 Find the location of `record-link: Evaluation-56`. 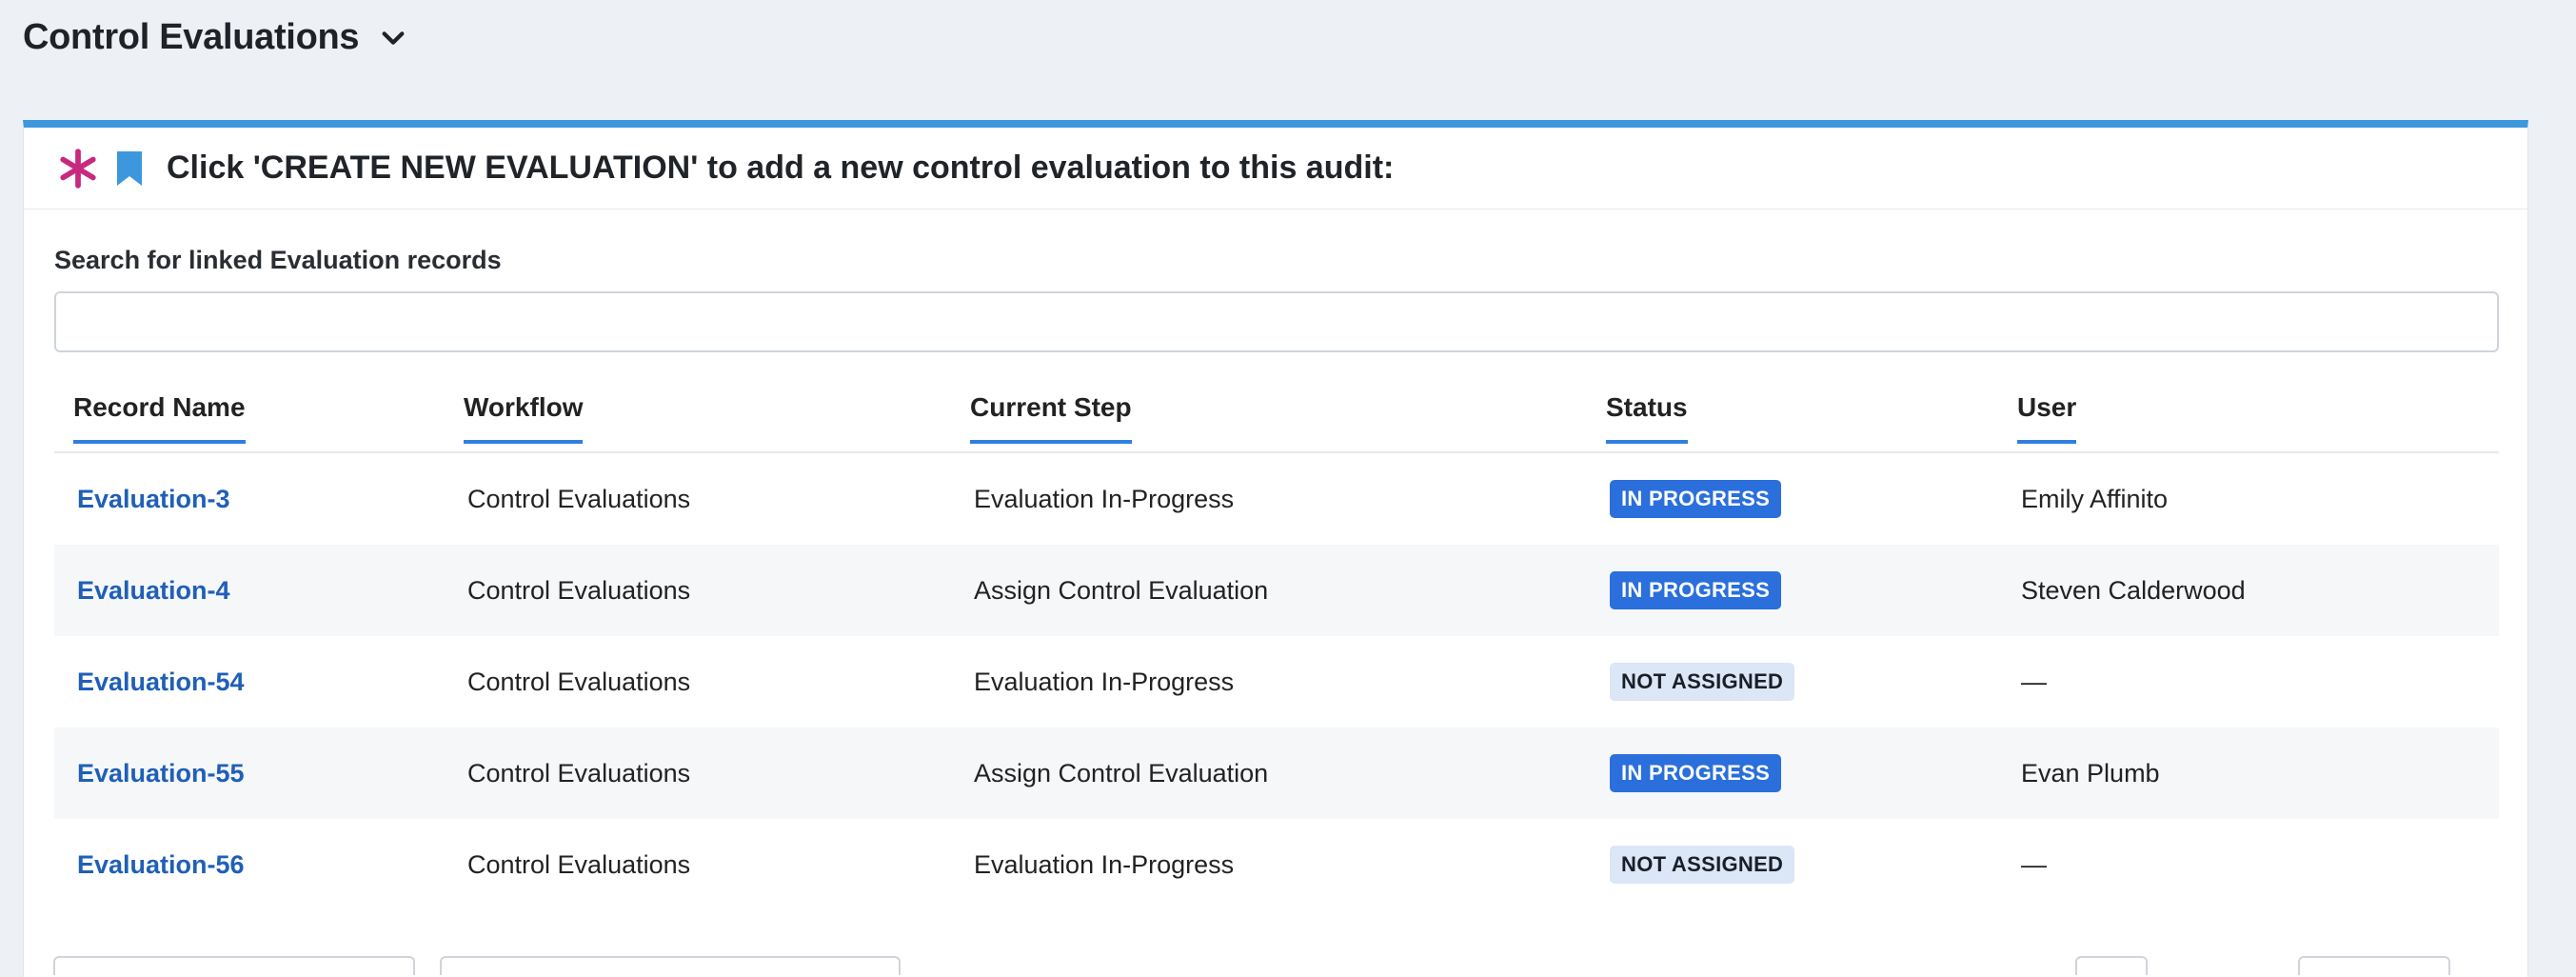

record-link: Evaluation-56 is located at coordinates (161, 865).